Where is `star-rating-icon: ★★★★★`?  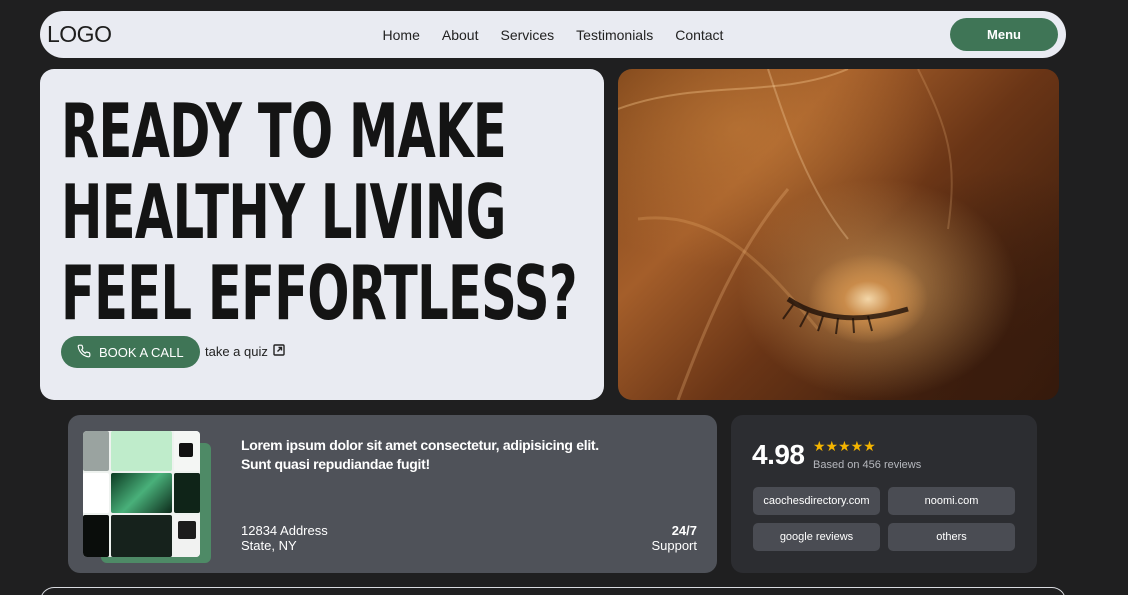 star-rating-icon: ★★★★★ is located at coordinates (844, 446).